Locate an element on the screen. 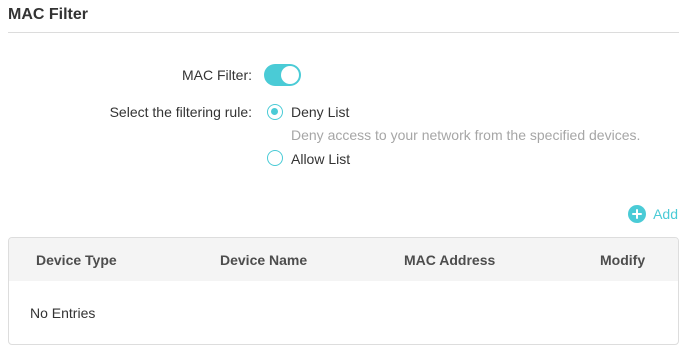 The image size is (688, 351). no-entries-text: No Entries is located at coordinates (63, 313).